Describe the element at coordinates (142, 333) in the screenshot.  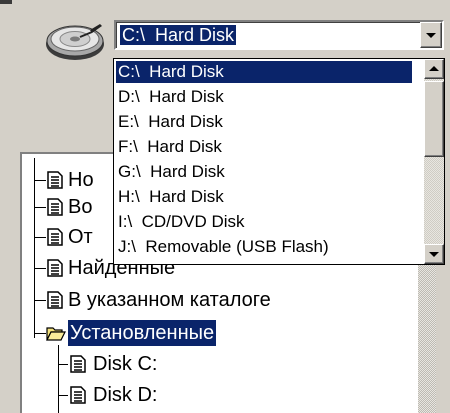
I see `tree-node-selected: Установленные` at that location.